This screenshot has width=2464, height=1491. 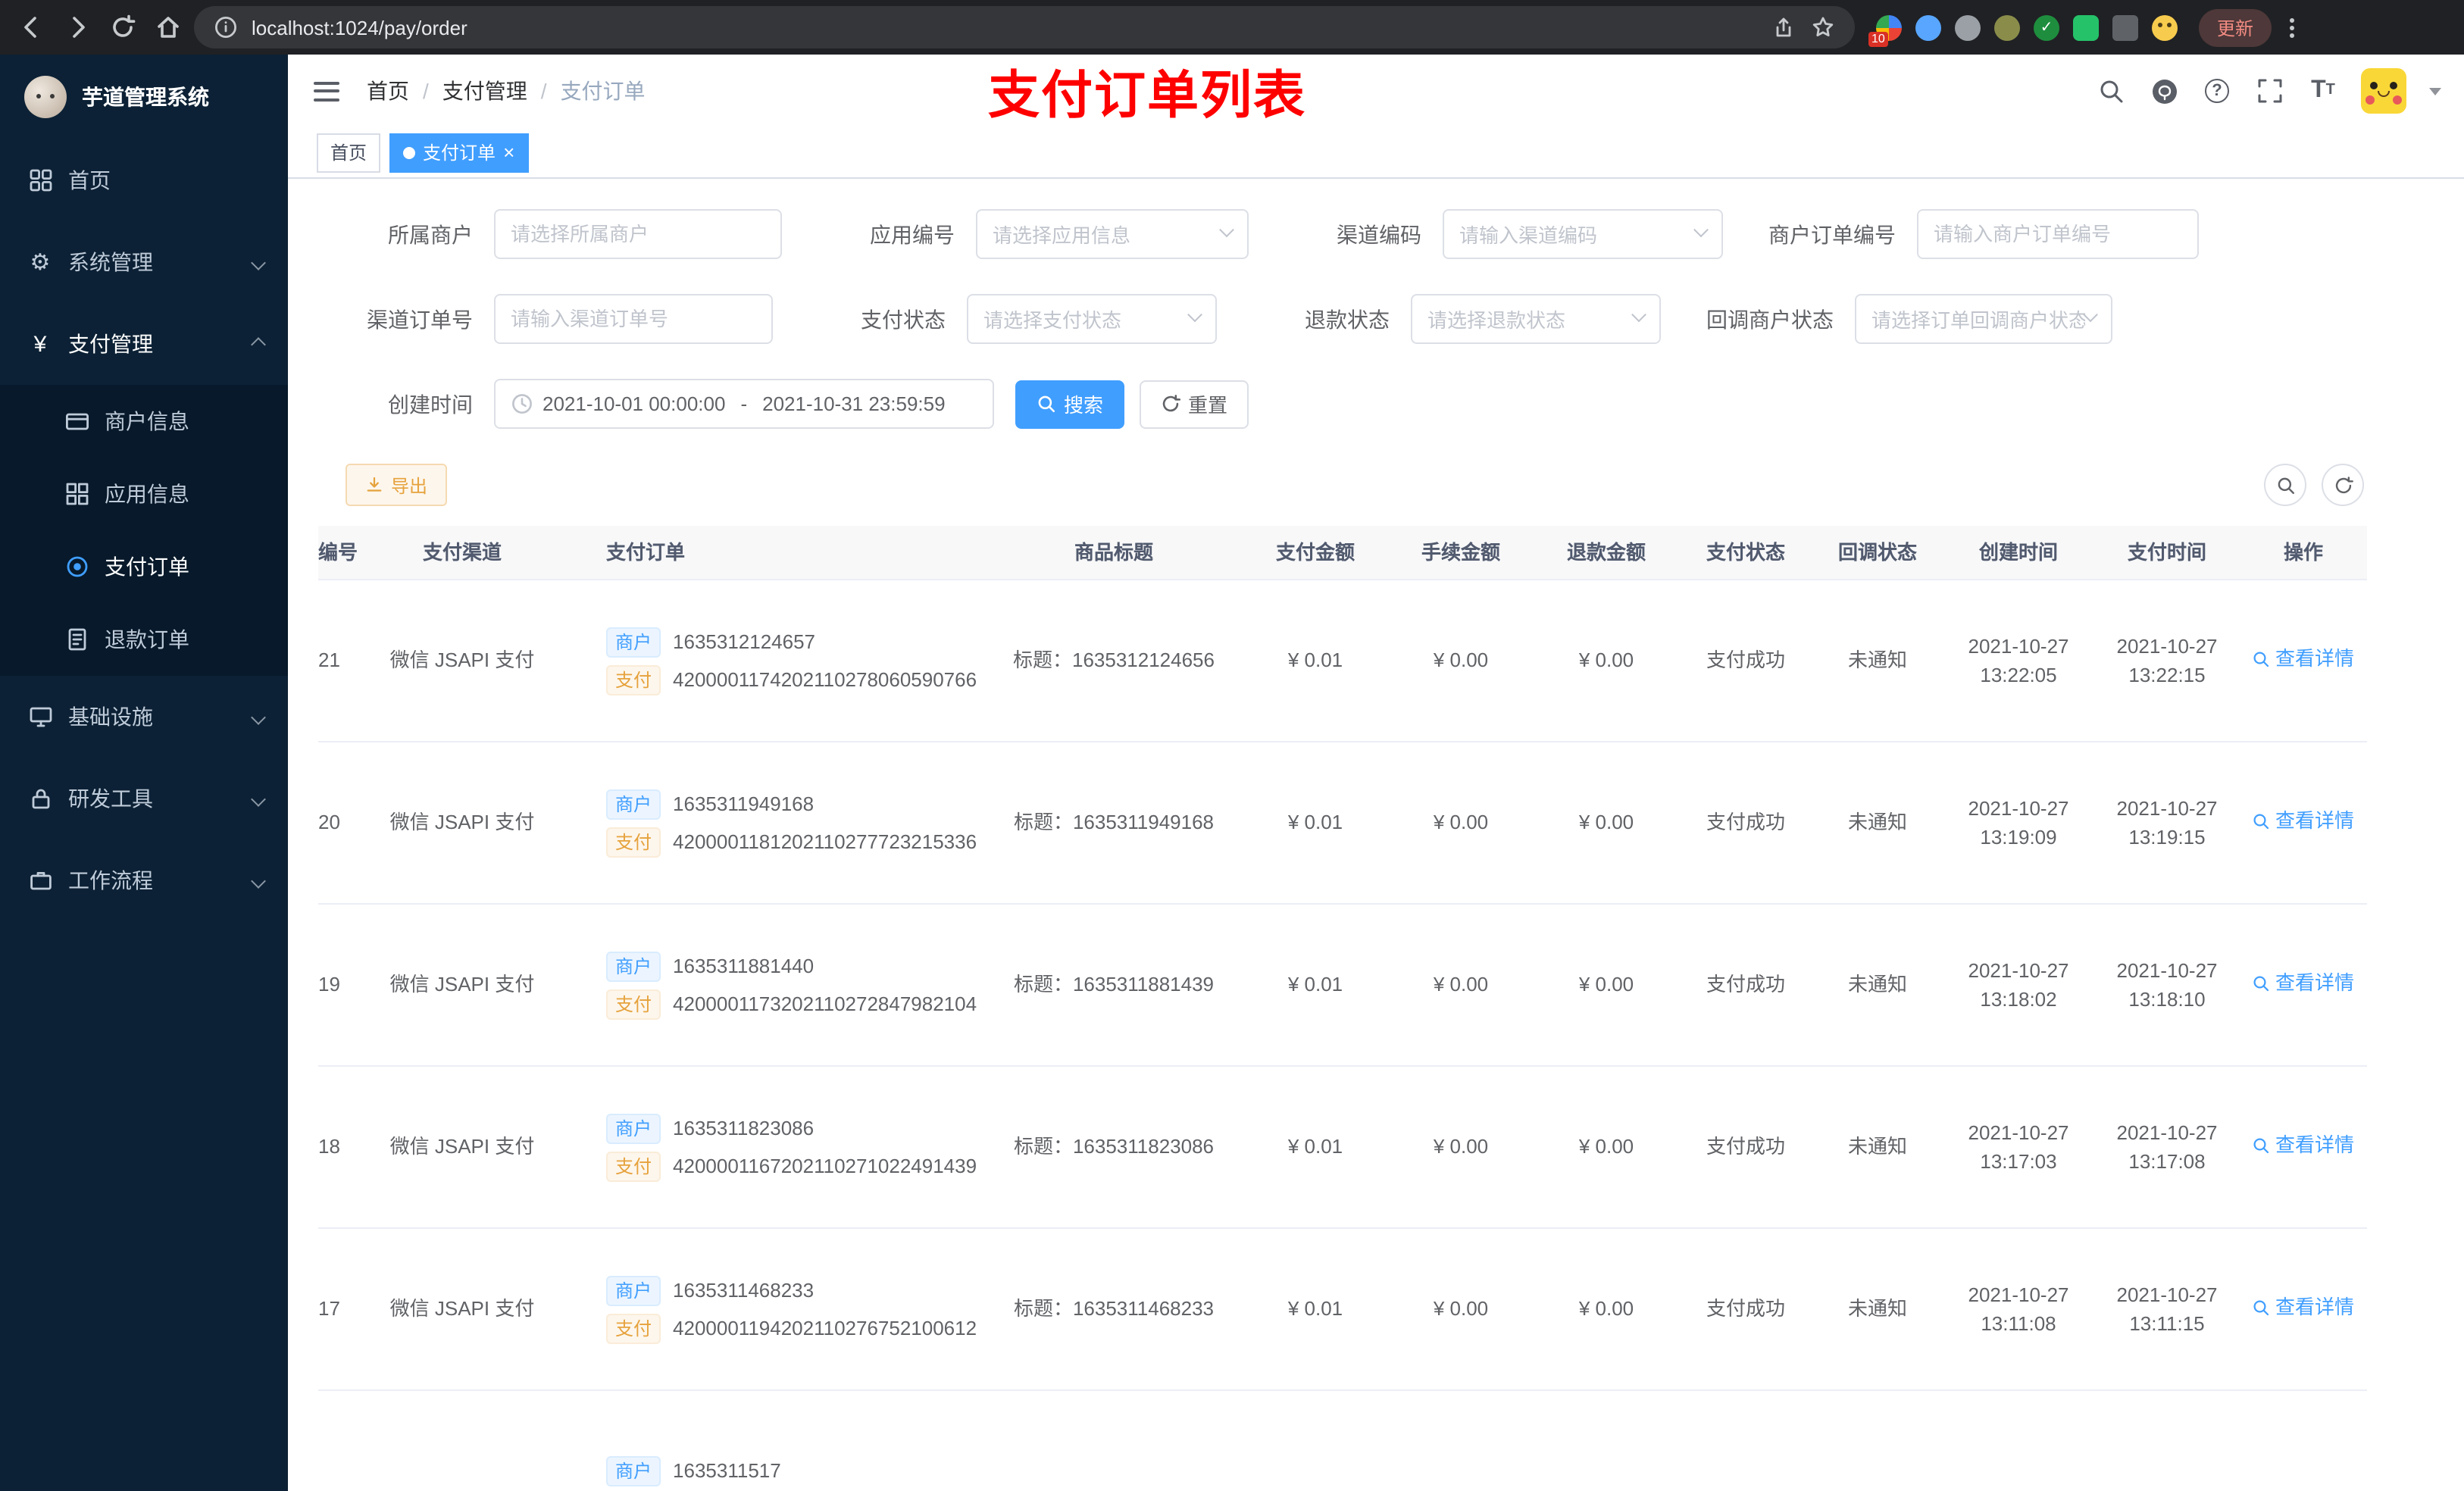 What do you see at coordinates (2292, 27) in the screenshot?
I see `browser-menu-icon` at bounding box center [2292, 27].